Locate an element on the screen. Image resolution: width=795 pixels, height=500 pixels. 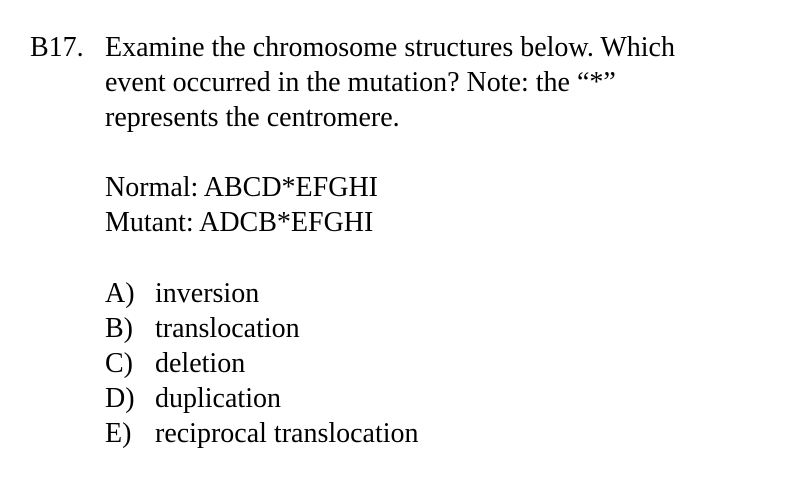
option-a: A) inversion is located at coordinates (262, 293).